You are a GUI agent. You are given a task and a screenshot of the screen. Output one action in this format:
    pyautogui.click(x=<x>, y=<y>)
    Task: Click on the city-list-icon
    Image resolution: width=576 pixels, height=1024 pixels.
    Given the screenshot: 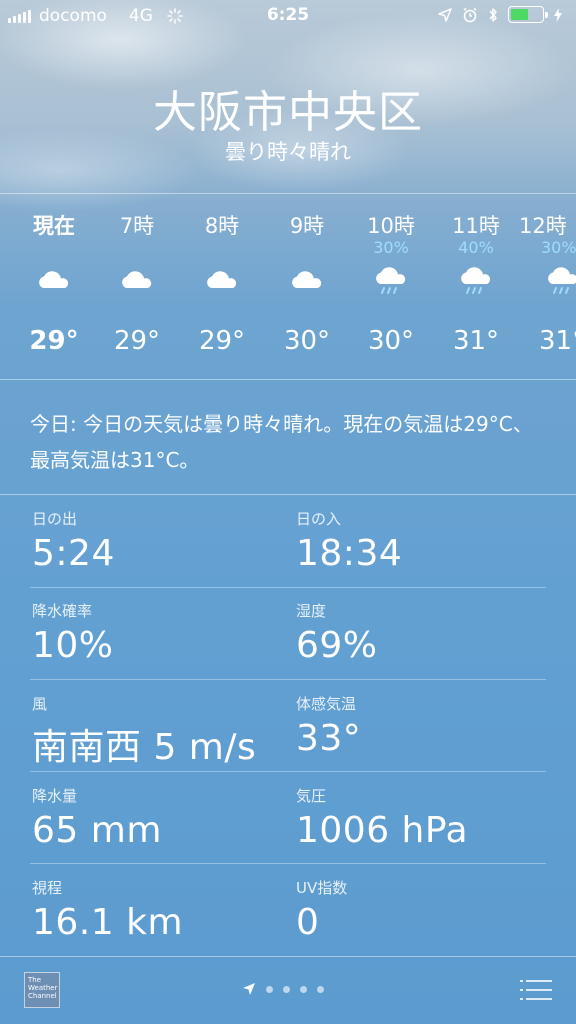 What is the action you would take?
    pyautogui.click(x=536, y=990)
    